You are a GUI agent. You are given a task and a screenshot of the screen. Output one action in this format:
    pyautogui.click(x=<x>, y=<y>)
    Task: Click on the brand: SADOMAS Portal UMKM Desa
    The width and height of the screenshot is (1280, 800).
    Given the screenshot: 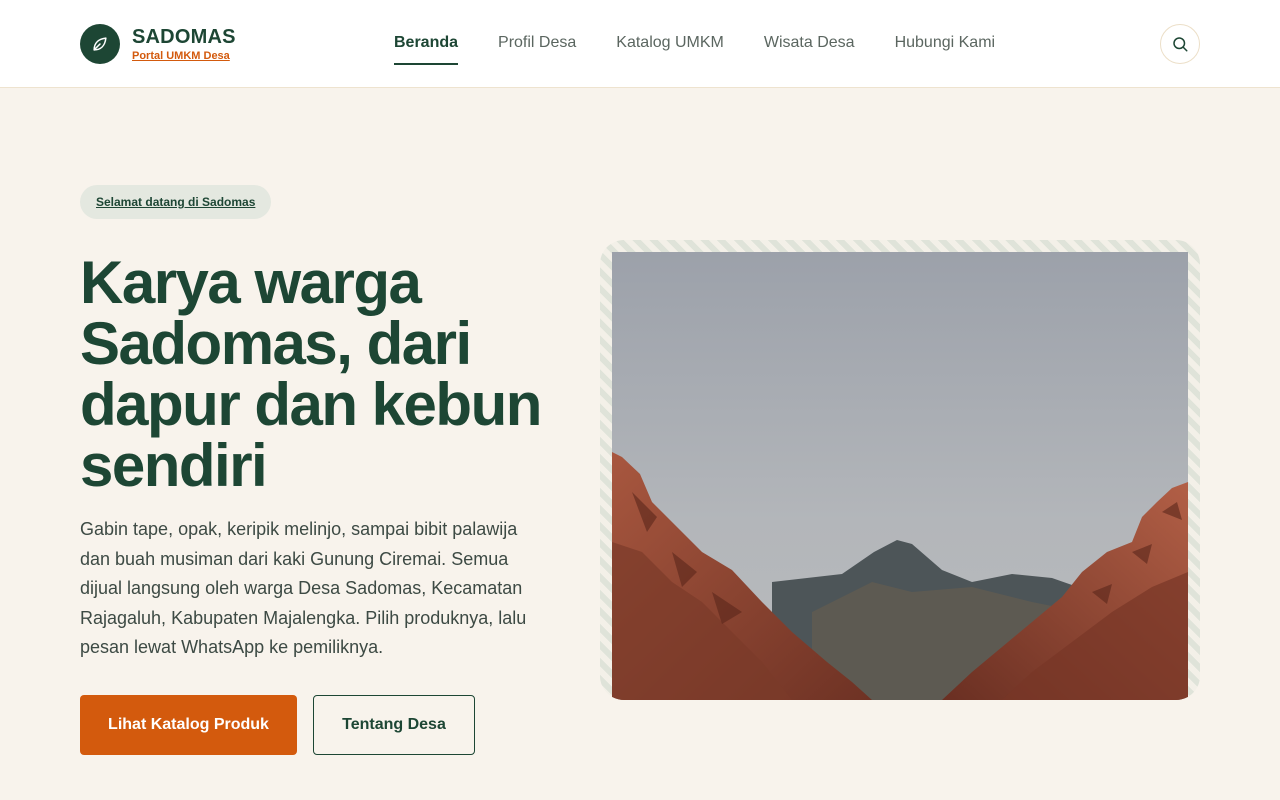 What is the action you would take?
    pyautogui.click(x=158, y=44)
    